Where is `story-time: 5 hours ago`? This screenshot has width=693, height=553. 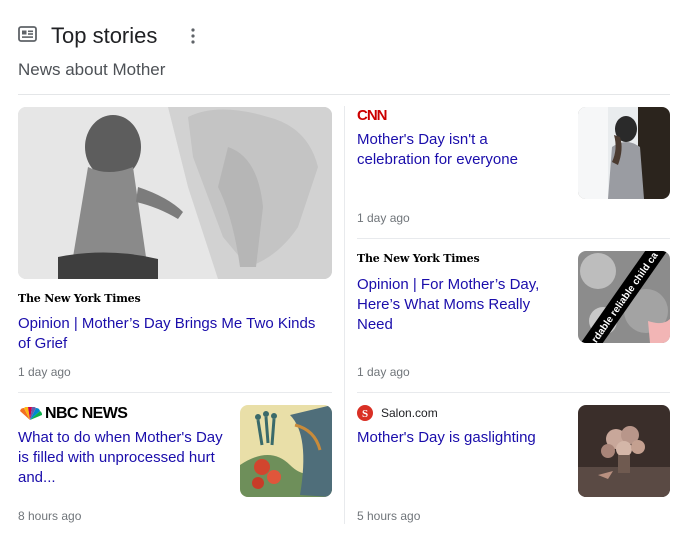
story-time: 5 hours ago is located at coordinates (389, 516).